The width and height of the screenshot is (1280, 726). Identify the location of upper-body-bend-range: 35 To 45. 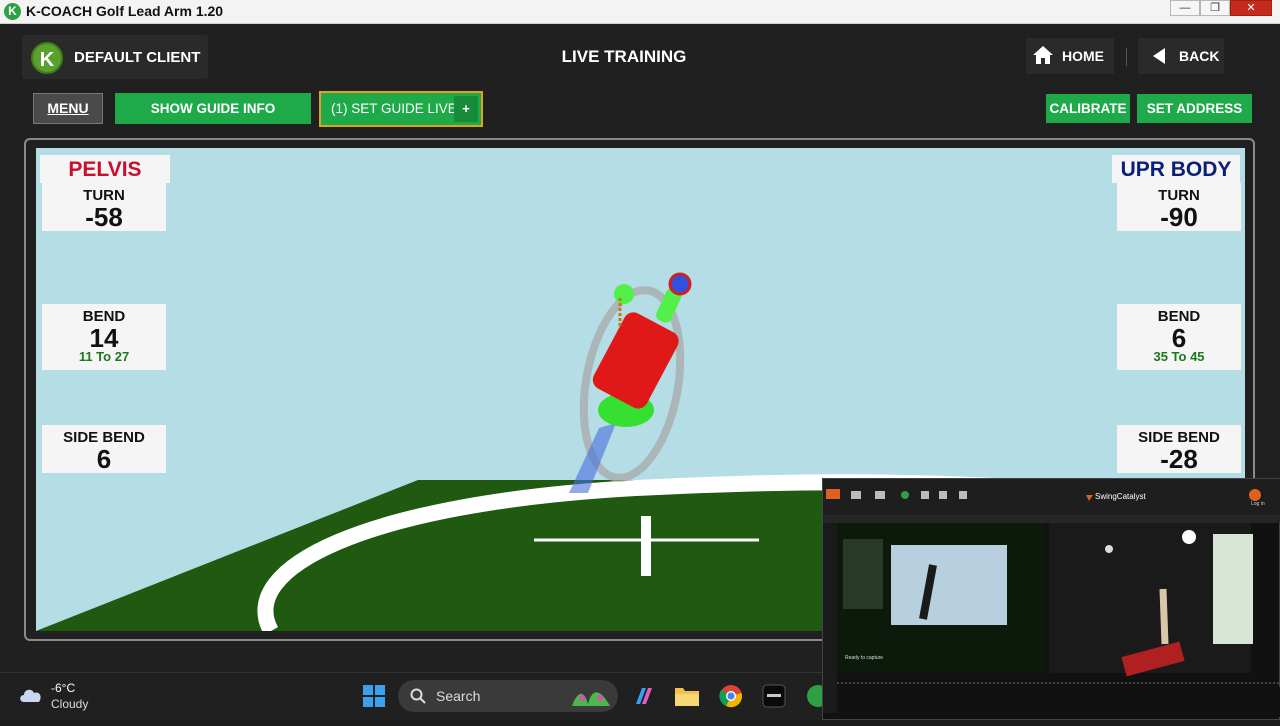
(1179, 356).